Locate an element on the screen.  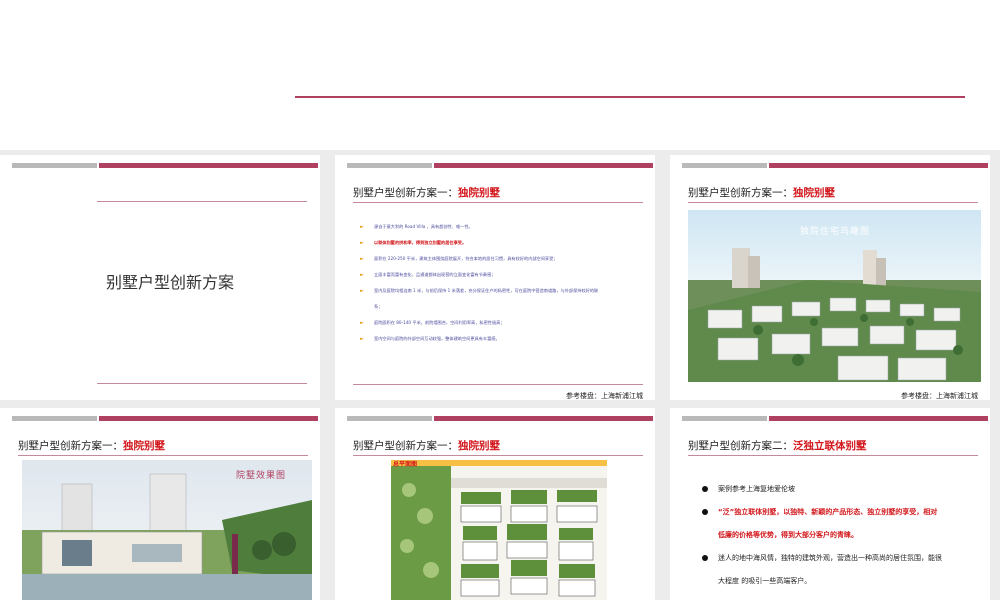
bullet-item: ► 庭院面积在 80-140 平米，前院墙围合，空间利用率高，私密性极高； is located at coordinates (504, 323).